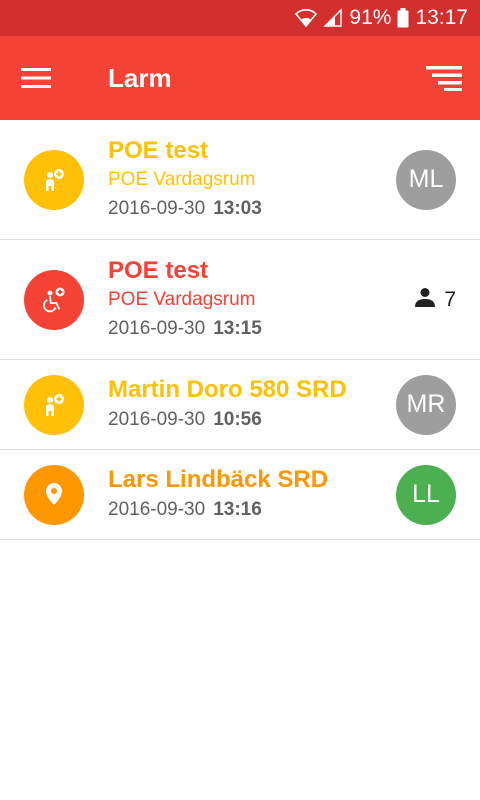 The image size is (480, 800). Describe the element at coordinates (425, 300) in the screenshot. I see `person-icon` at that location.